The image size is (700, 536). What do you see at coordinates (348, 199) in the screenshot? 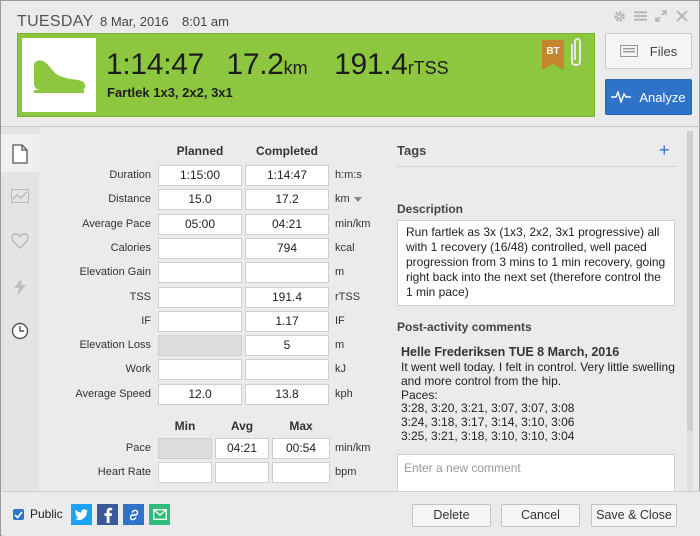
I see `unit-distance: km` at bounding box center [348, 199].